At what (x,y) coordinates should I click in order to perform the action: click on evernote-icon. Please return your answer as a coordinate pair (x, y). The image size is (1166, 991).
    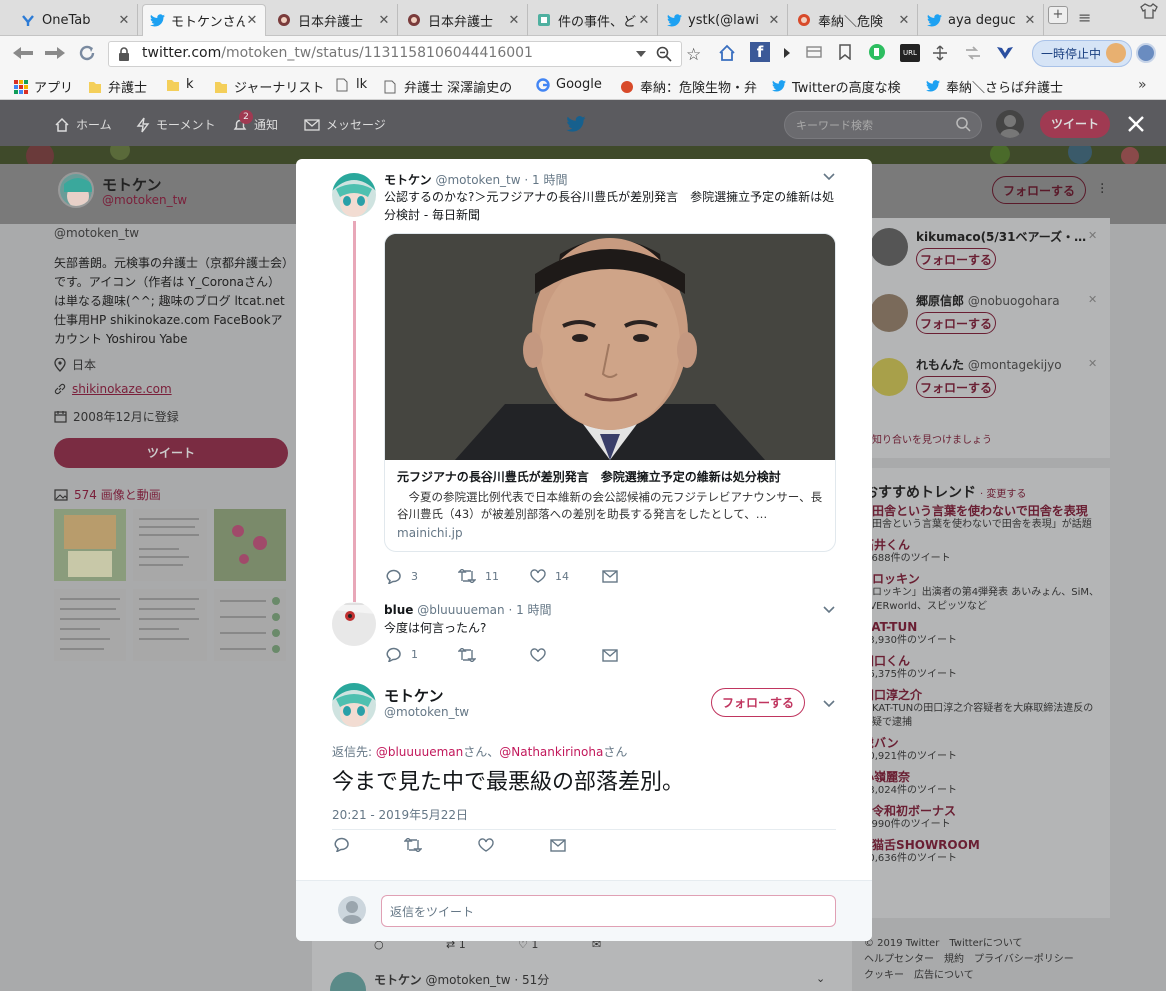
    Looking at the image, I should click on (877, 52).